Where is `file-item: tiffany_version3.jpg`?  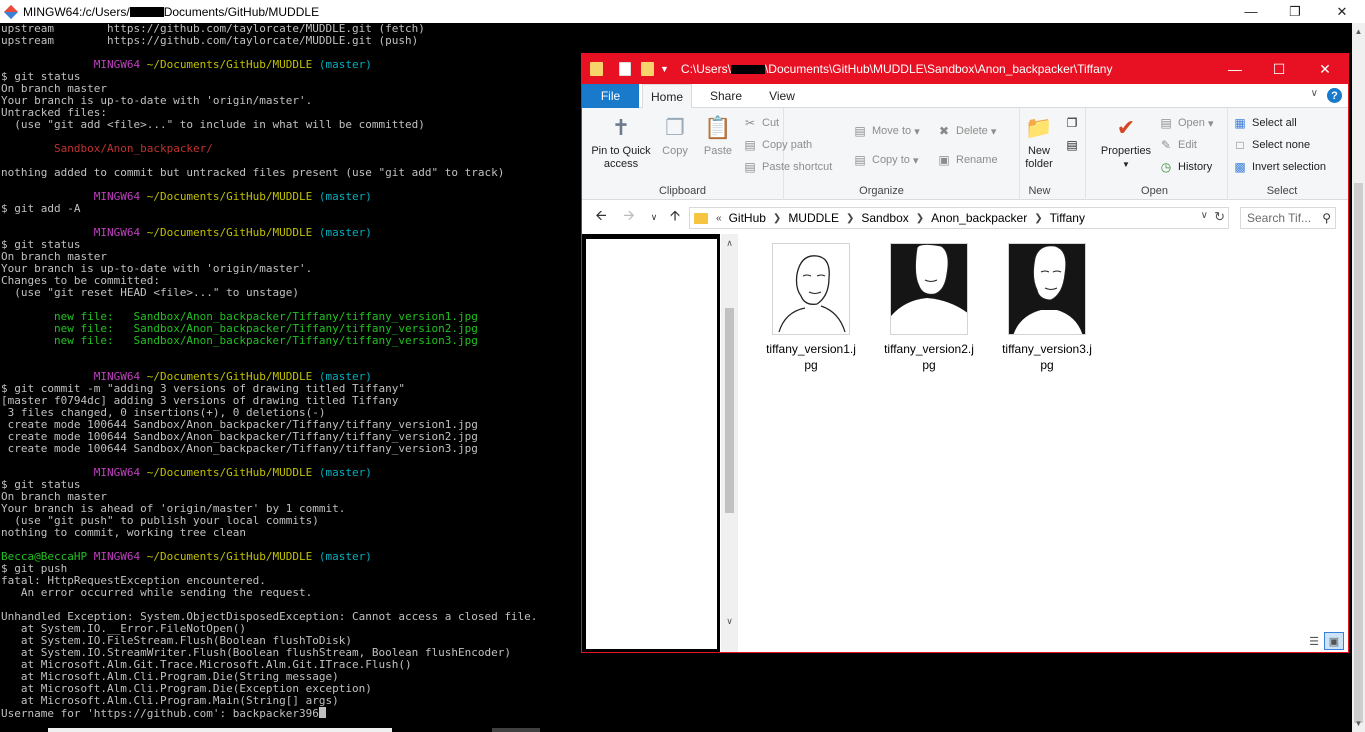 file-item: tiffany_version3.jpg is located at coordinates (1047, 308).